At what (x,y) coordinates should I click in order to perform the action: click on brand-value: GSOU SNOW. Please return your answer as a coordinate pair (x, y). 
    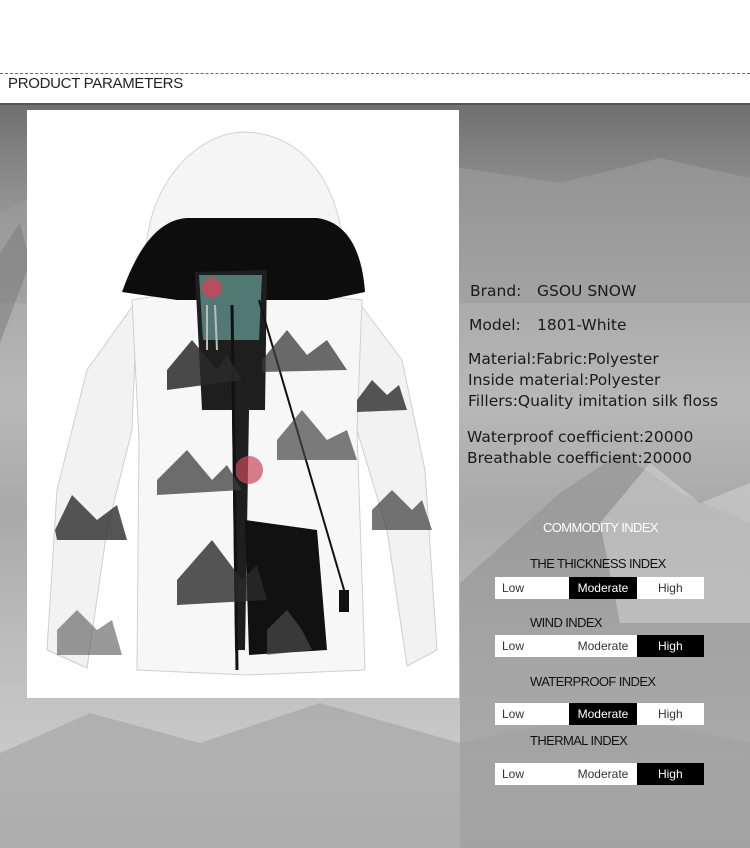
    Looking at the image, I should click on (587, 291).